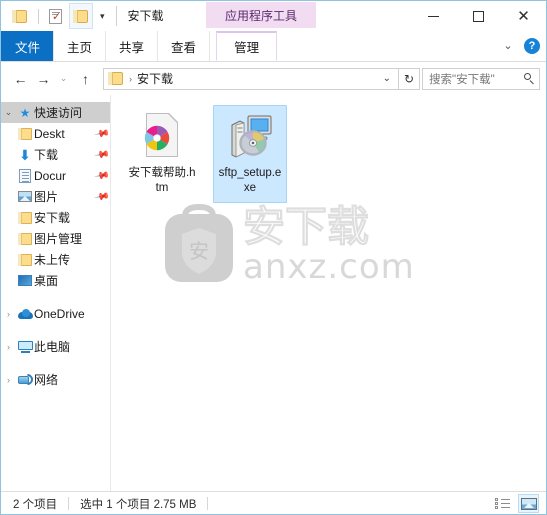 The height and width of the screenshot is (515, 547). I want to click on details-view-button, so click(502, 503).